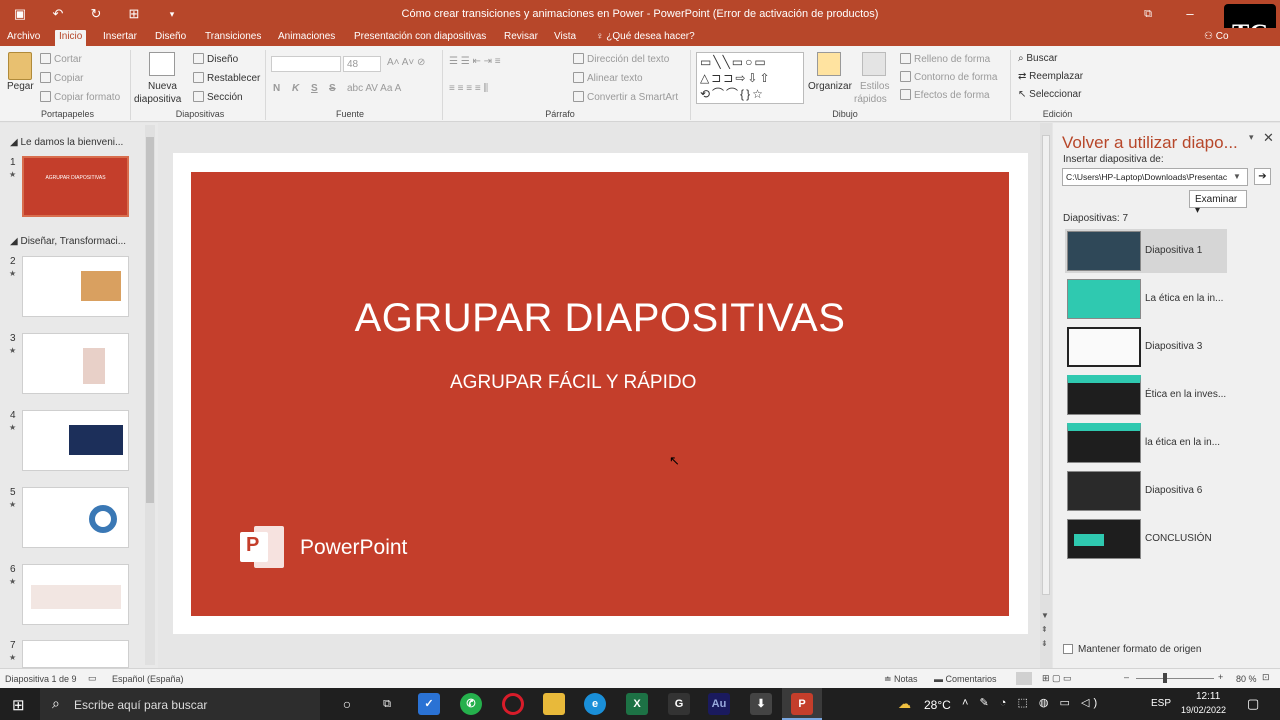  Describe the element at coordinates (468, 88) in the screenshot. I see `align-icons: ≡ ≡ ≡ ≡ ⫼` at that location.